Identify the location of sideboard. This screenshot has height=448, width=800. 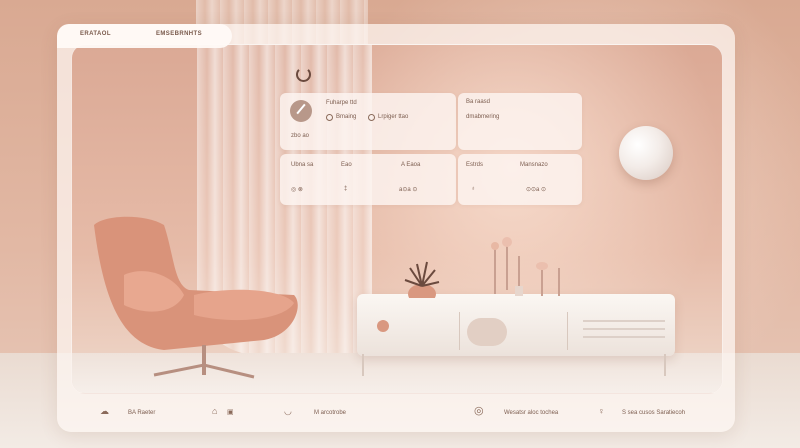
(516, 325).